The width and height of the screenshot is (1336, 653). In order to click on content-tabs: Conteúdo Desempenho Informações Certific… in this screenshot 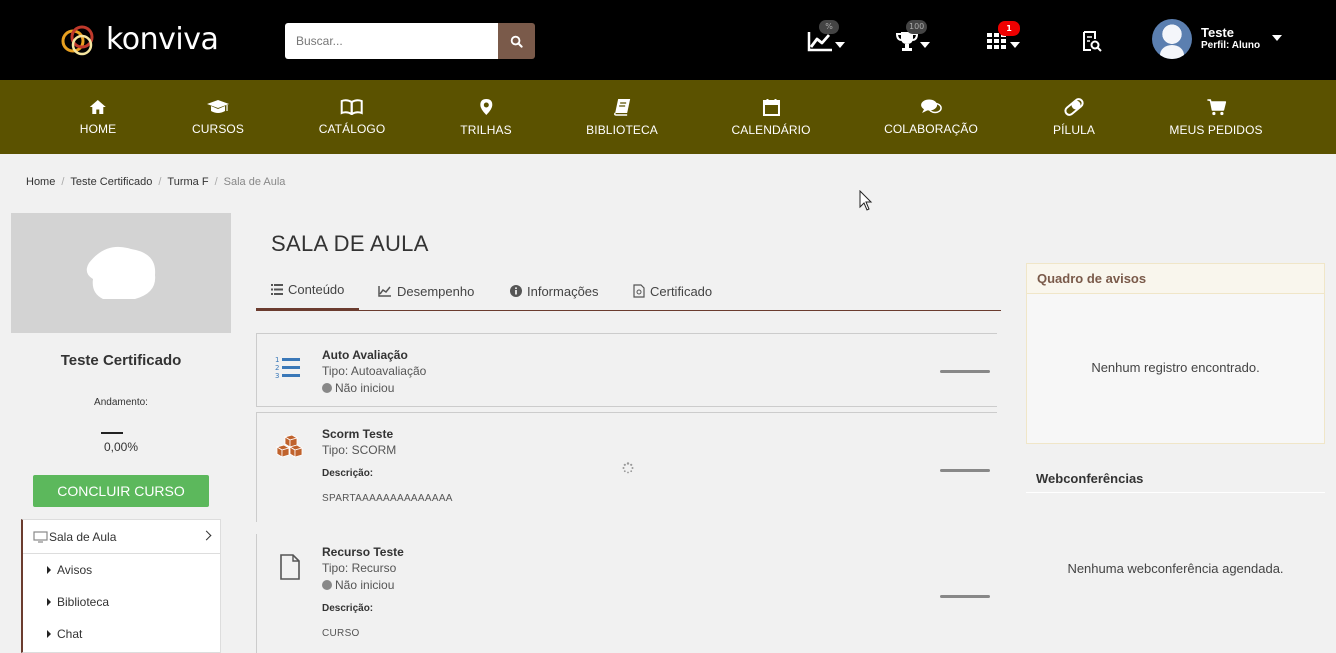, I will do `click(628, 291)`.